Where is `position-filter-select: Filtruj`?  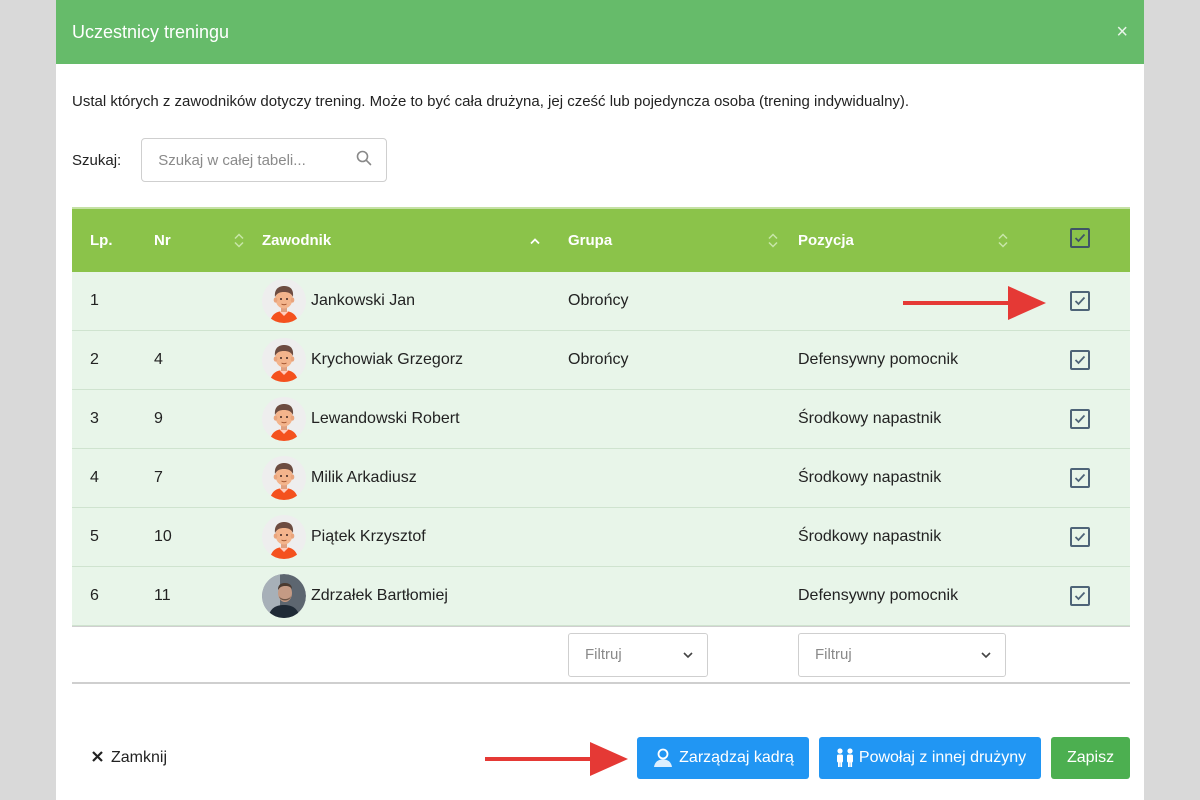
position-filter-select: Filtruj is located at coordinates (902, 654).